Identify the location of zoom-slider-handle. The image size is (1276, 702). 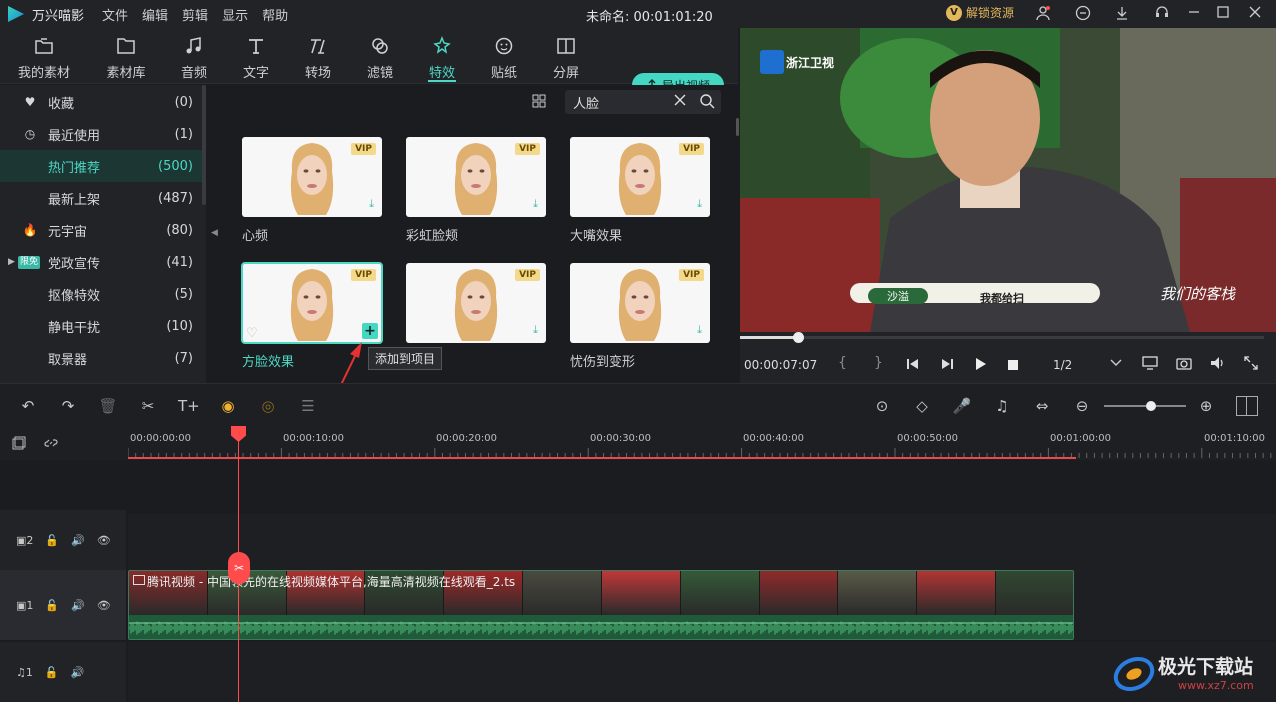
(1151, 406).